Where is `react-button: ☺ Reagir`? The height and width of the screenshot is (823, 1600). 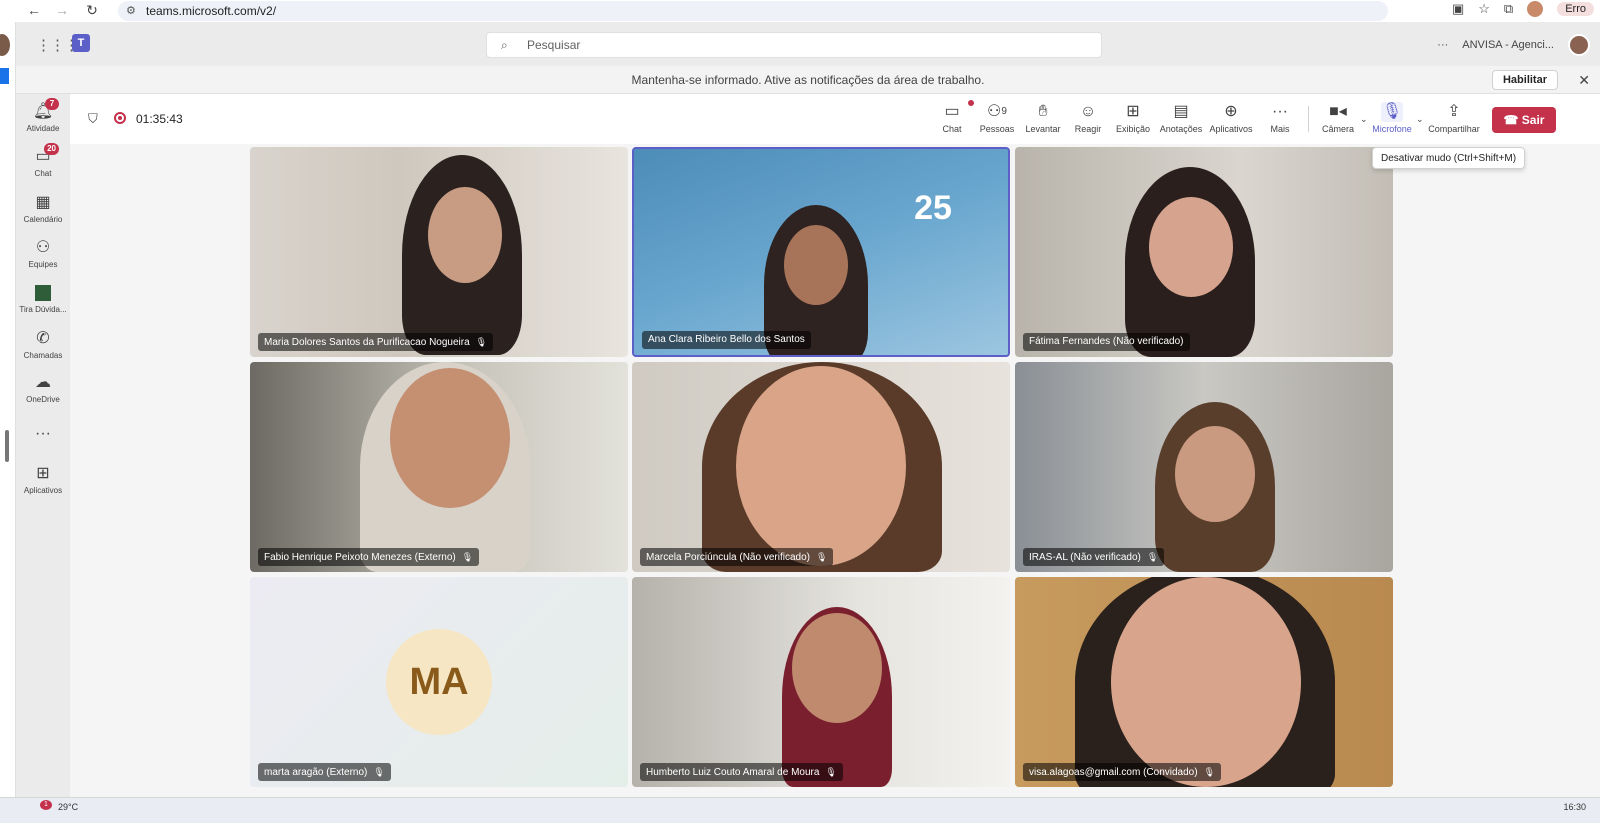
react-button: ☺ Reagir is located at coordinates (1088, 118).